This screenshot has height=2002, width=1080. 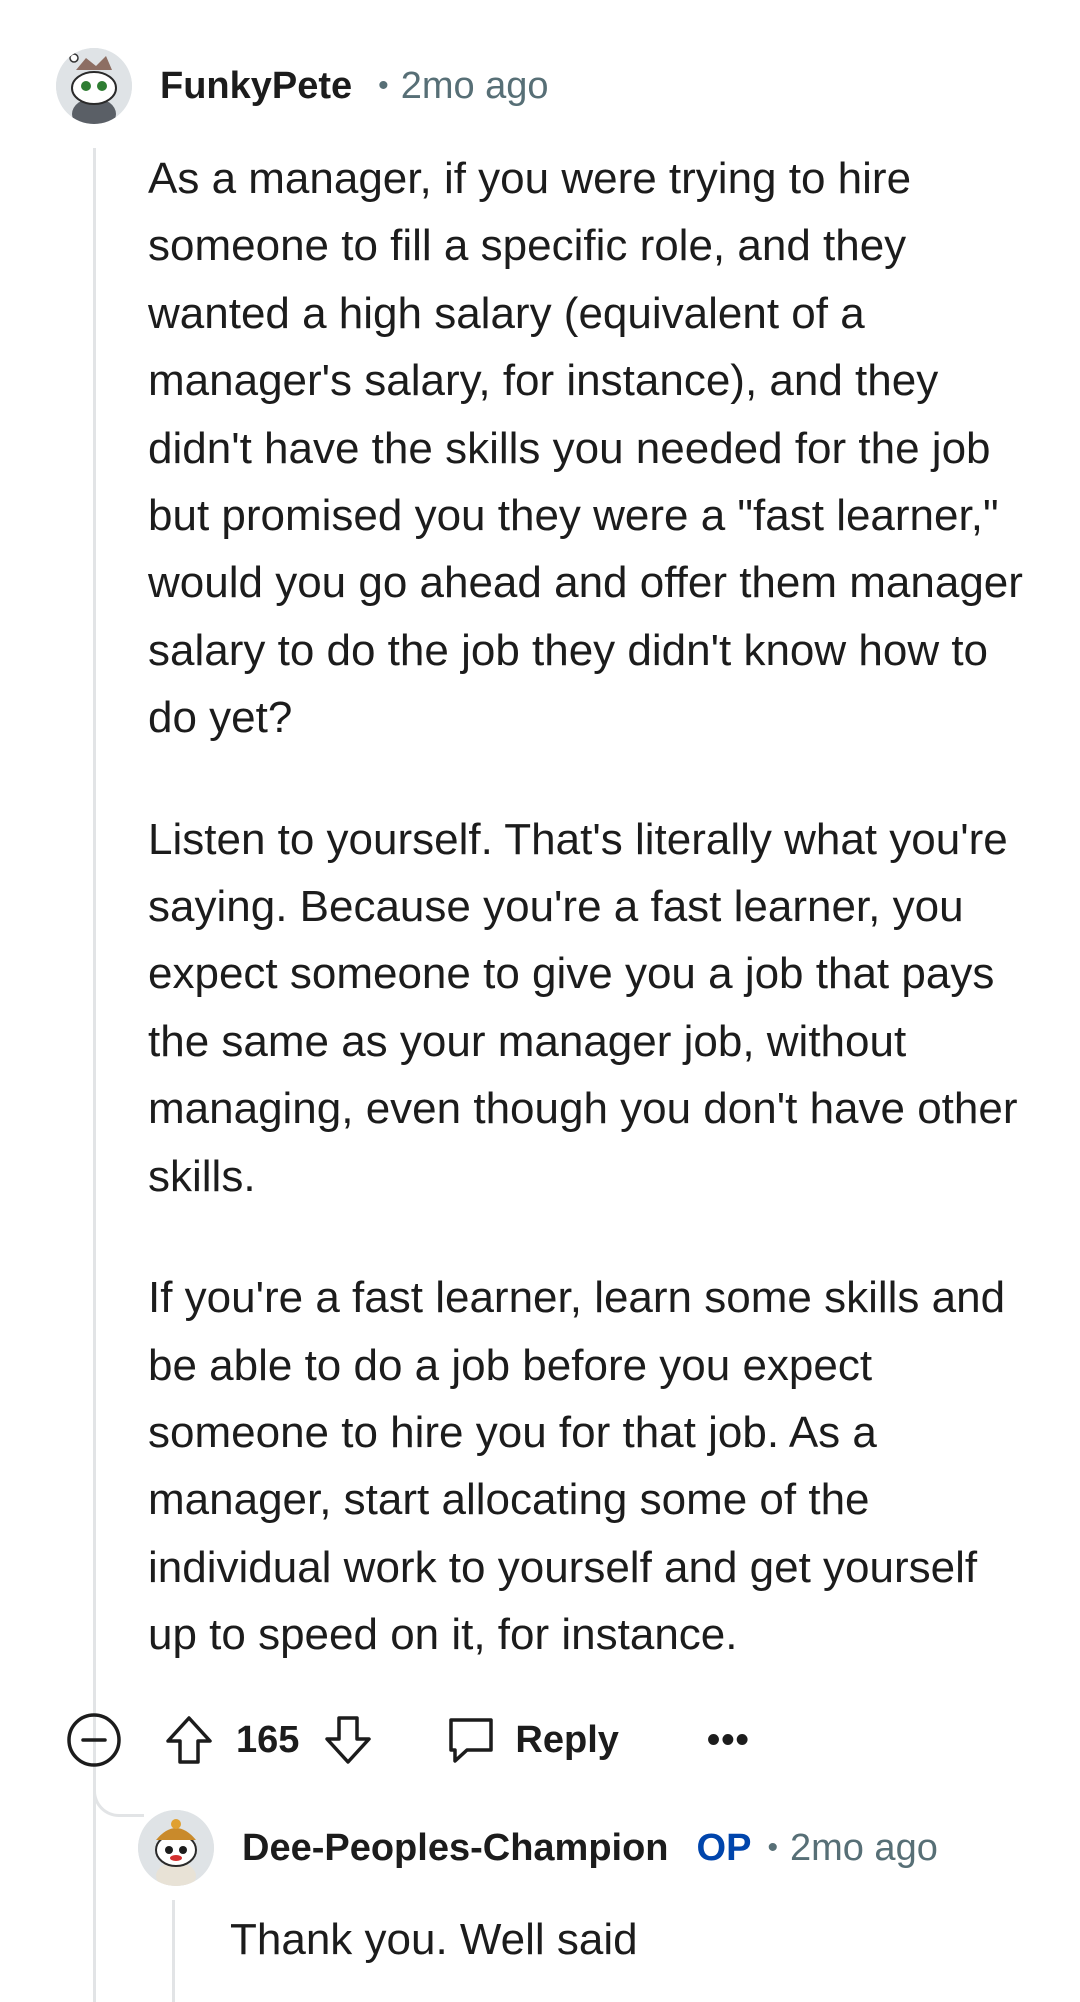 What do you see at coordinates (94, 1740) in the screenshot?
I see `collapse-thread-icon` at bounding box center [94, 1740].